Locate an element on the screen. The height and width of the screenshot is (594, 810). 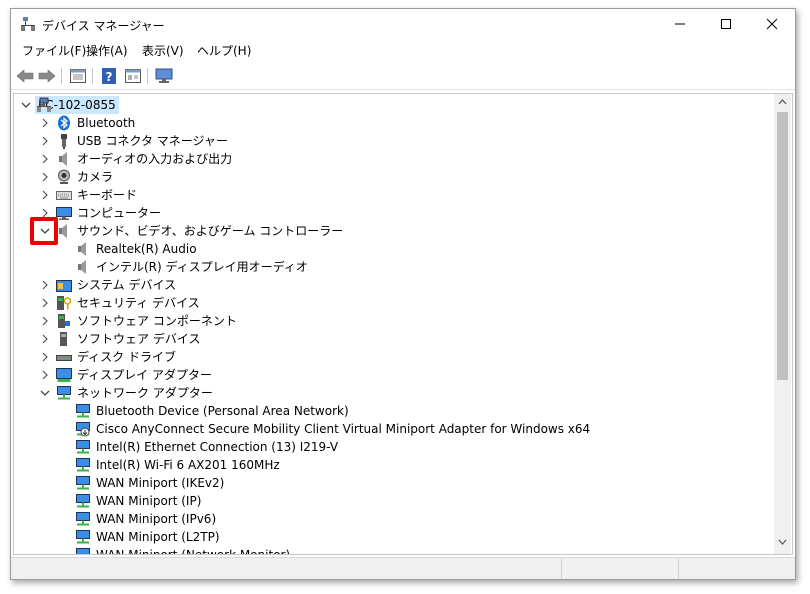
display-adapter-icon is located at coordinates (64, 375).